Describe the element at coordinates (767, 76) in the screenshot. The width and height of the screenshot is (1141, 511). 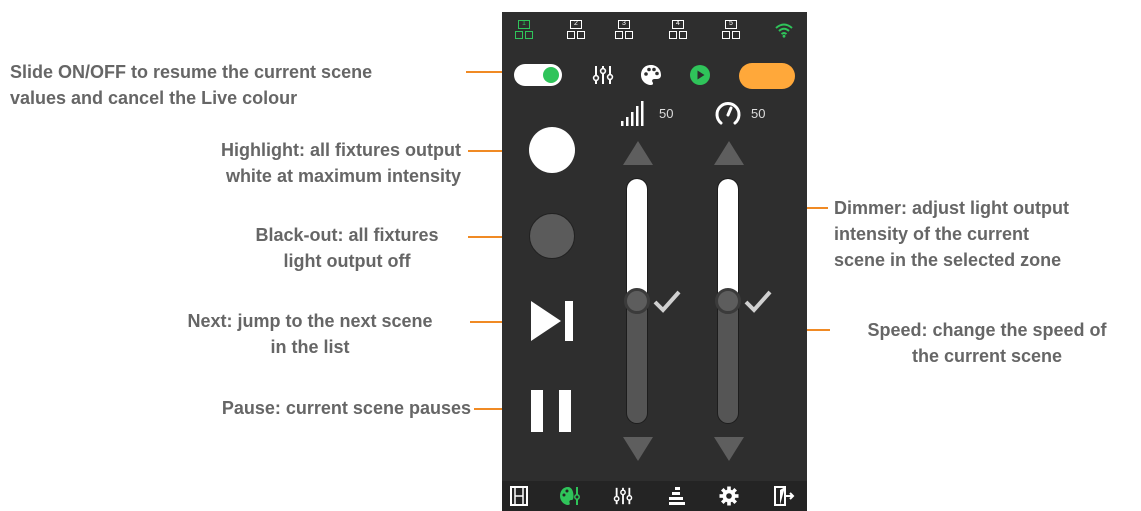
I see `live-colour-swatch` at that location.